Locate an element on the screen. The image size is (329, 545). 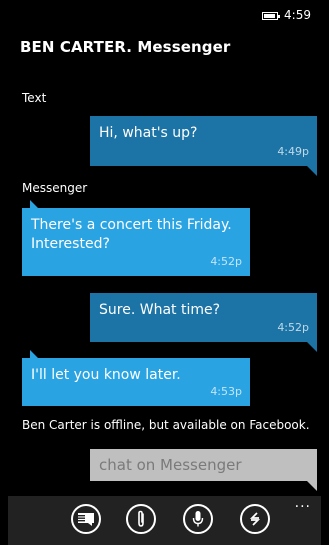
microphone-button is located at coordinates (198, 519).